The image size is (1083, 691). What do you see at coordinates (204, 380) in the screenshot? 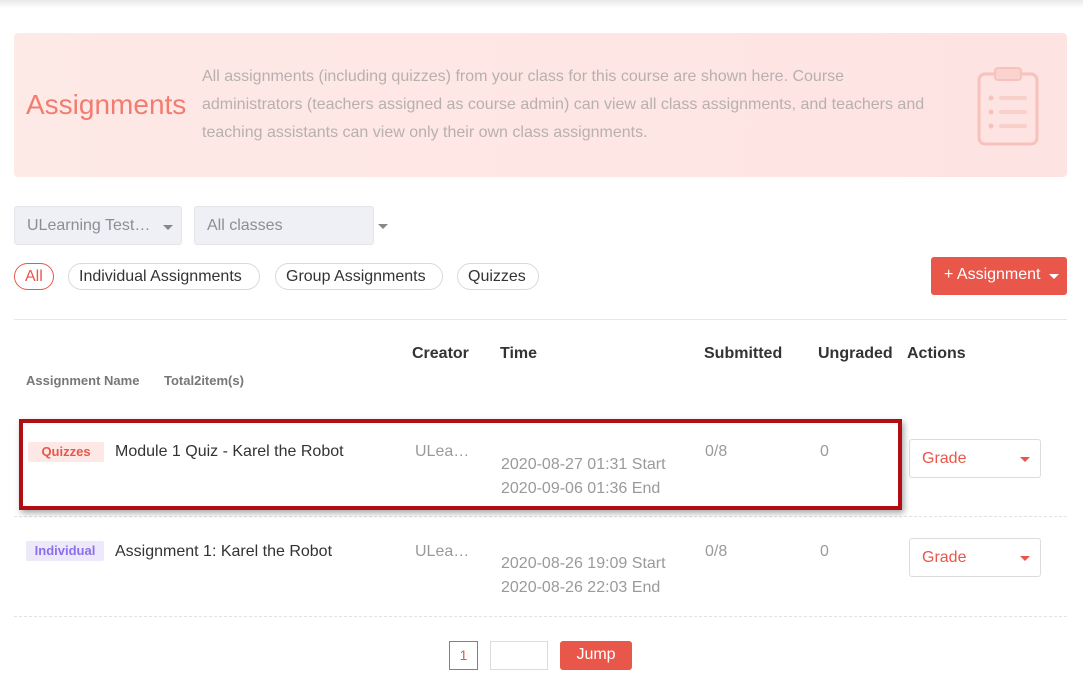
I see `total-count: Total2item(s)` at bounding box center [204, 380].